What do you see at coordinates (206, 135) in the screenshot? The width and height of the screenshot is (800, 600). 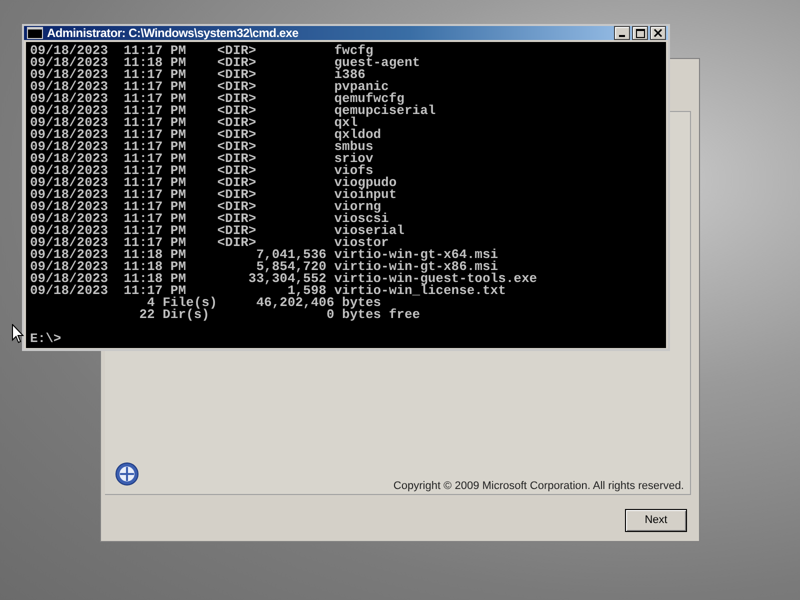 I see `console-line: 09/18/2023 11:17 PM <DIR> qxldod` at bounding box center [206, 135].